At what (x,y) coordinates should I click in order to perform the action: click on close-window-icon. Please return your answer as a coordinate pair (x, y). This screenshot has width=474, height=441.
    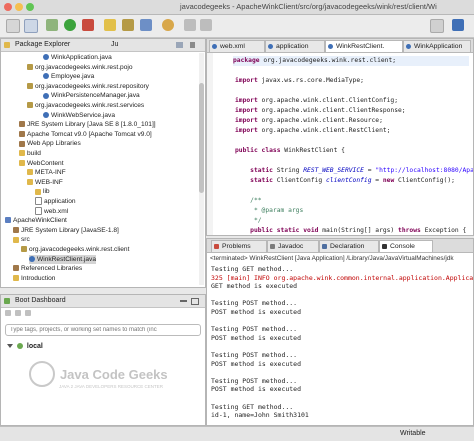
    Looking at the image, I should click on (8, 7).